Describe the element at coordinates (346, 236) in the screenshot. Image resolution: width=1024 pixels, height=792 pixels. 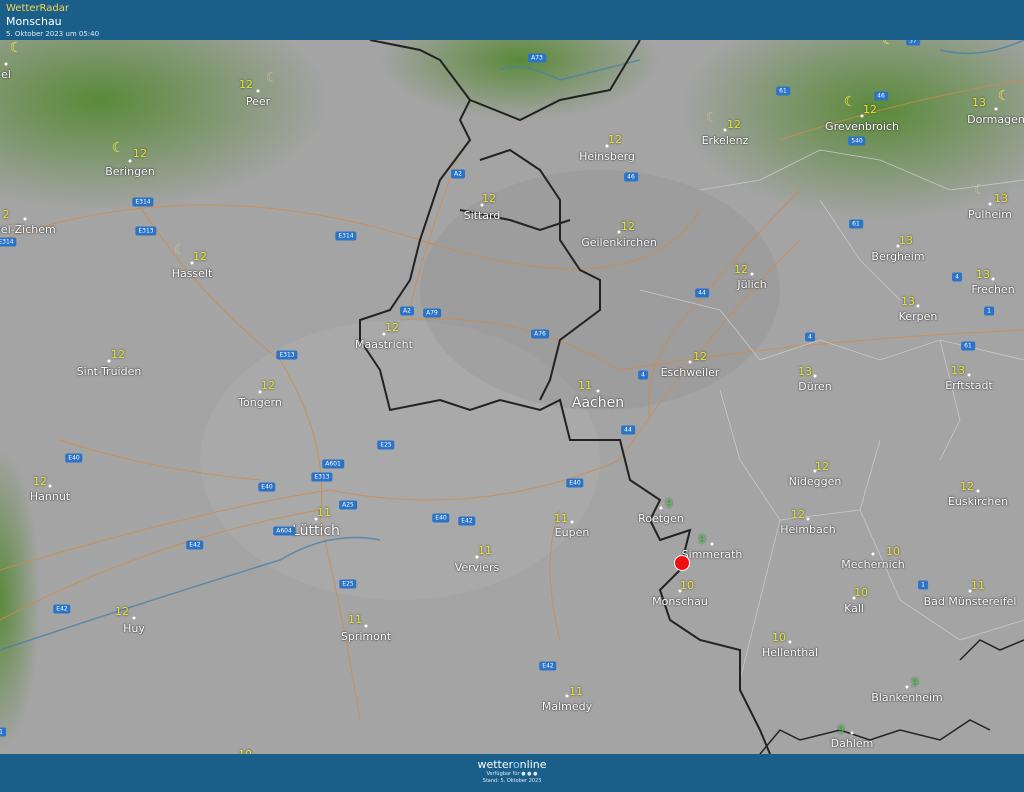
I see `road-shield: E314` at that location.